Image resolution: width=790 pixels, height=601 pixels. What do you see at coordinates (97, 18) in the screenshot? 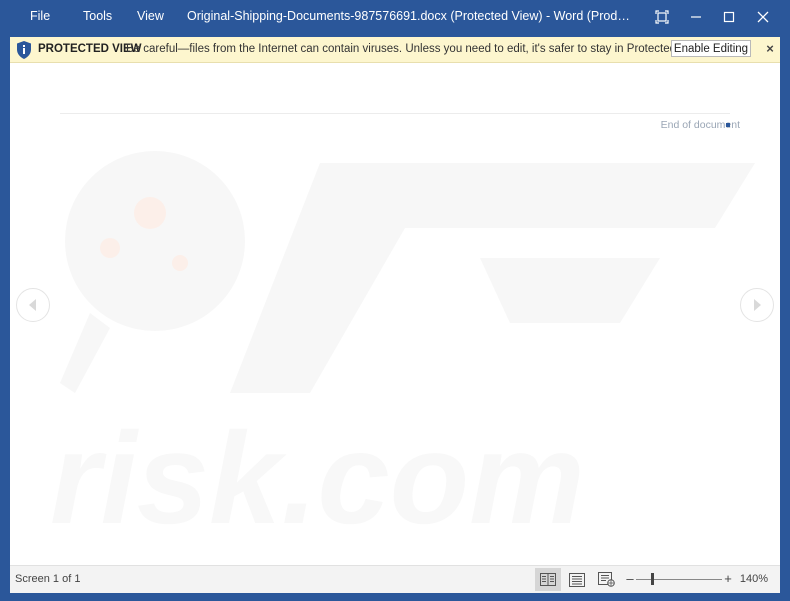
I see `menu-tools: Tools` at bounding box center [97, 18].